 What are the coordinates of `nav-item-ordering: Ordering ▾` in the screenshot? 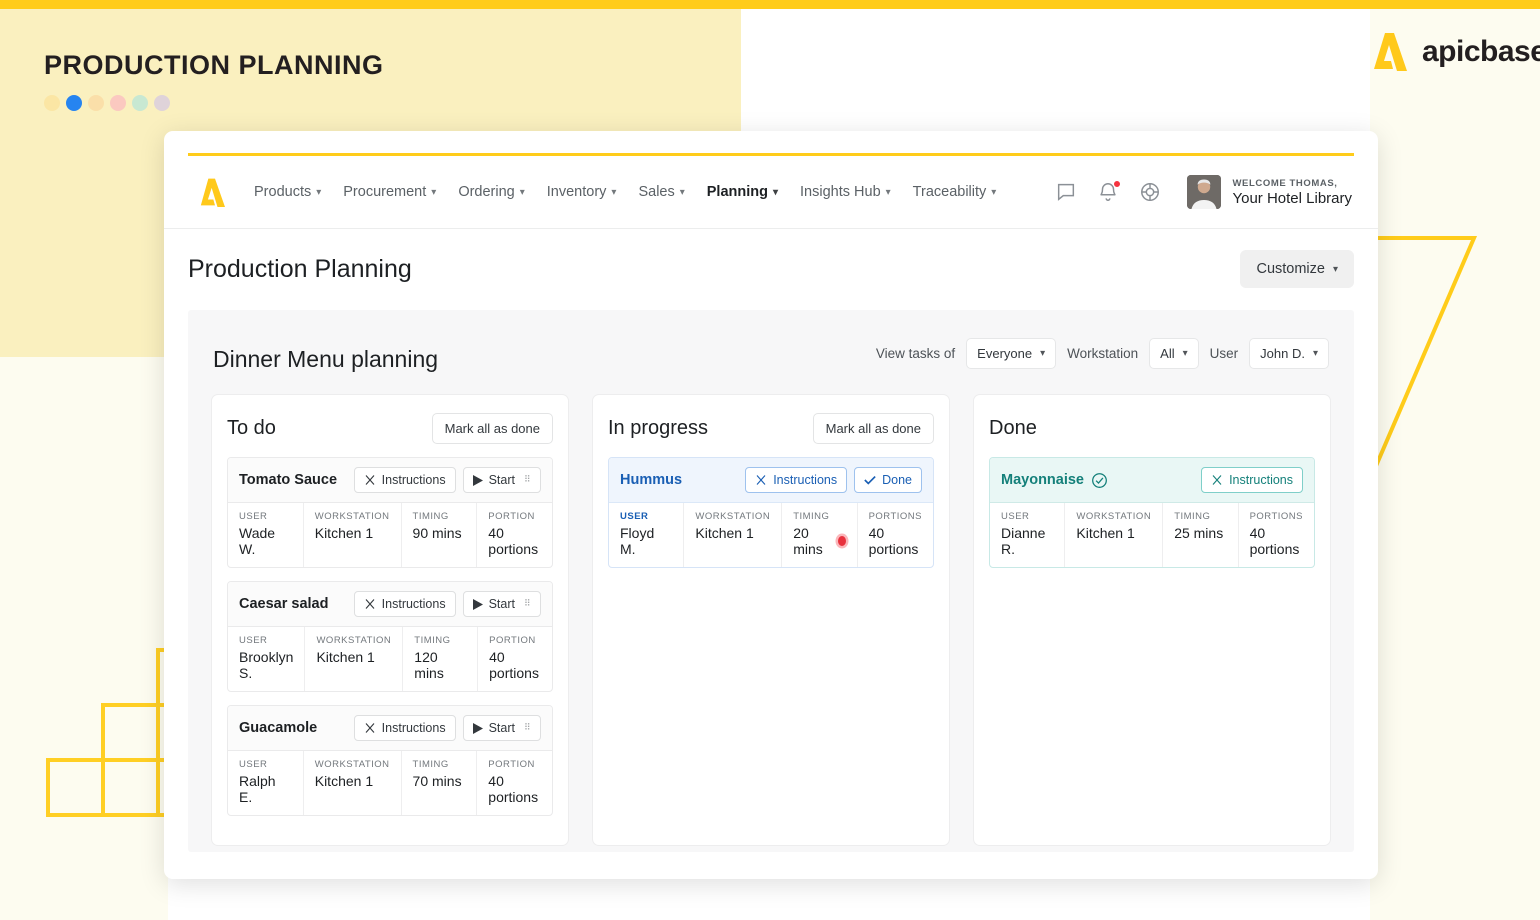 It's located at (491, 192).